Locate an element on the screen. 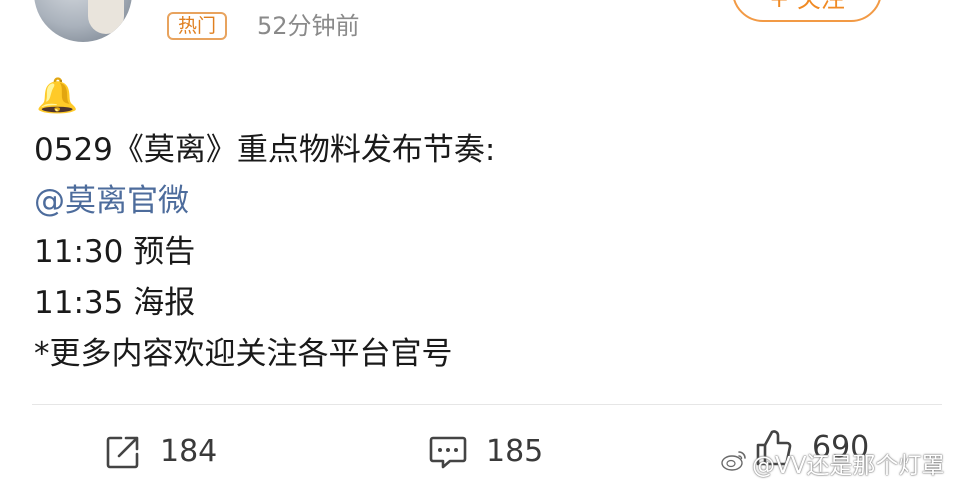  share-button: 184 is located at coordinates (160, 452).